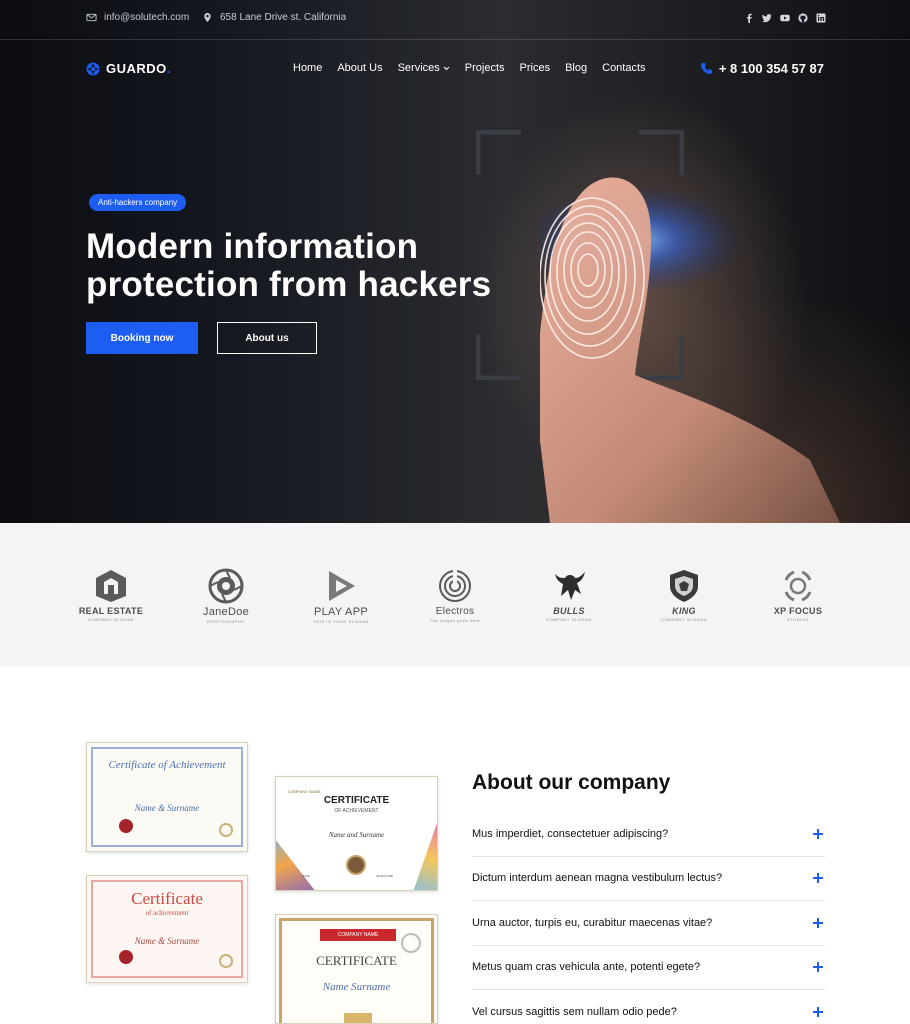 The image size is (910, 1024). Describe the element at coordinates (384, 876) in the screenshot. I see `certificate-signature-label: SIGNATURE` at that location.